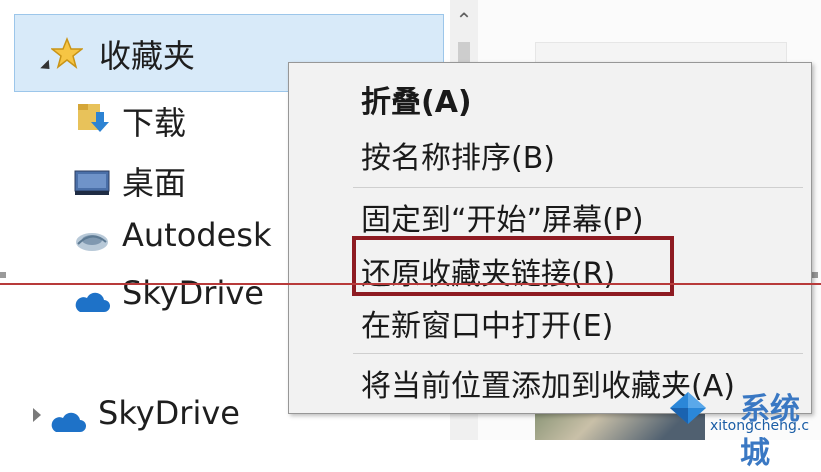 The height and width of the screenshot is (472, 821). Describe the element at coordinates (154, 183) in the screenshot. I see `tree-item-label: 桌面` at that location.